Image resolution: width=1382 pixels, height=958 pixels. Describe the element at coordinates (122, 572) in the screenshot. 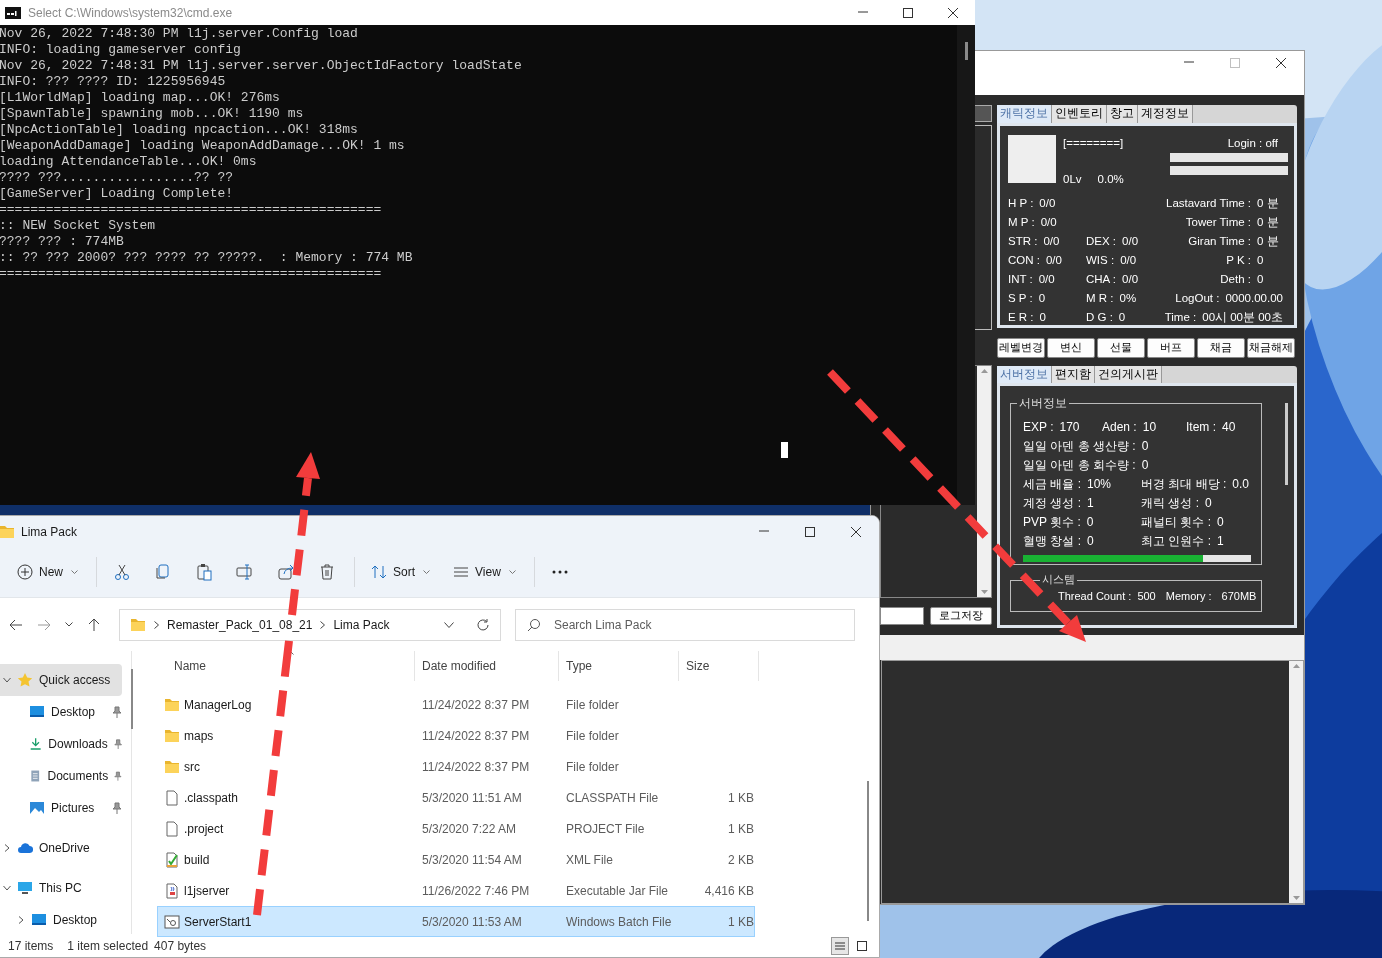

I see `scissors-icon` at that location.